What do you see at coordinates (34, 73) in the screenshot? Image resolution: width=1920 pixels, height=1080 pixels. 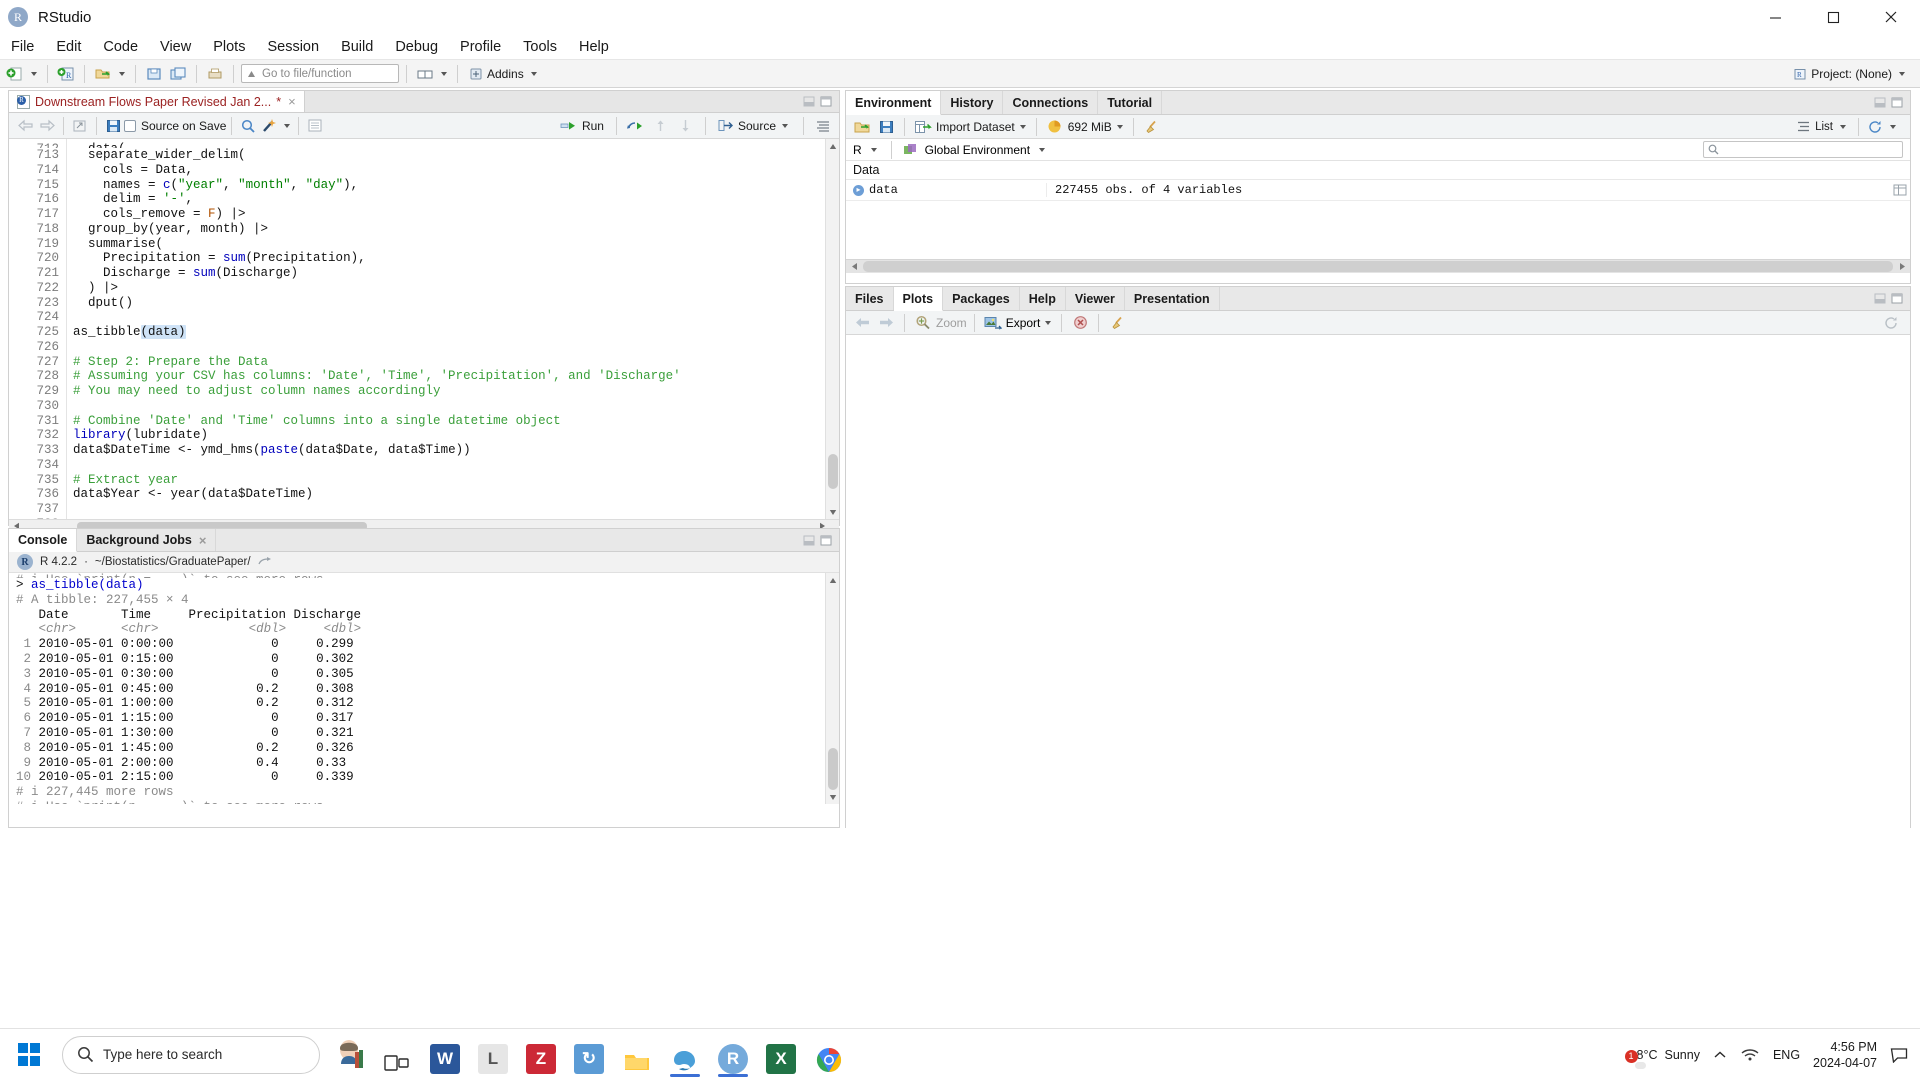 I see `new-file-dropdown-icon` at bounding box center [34, 73].